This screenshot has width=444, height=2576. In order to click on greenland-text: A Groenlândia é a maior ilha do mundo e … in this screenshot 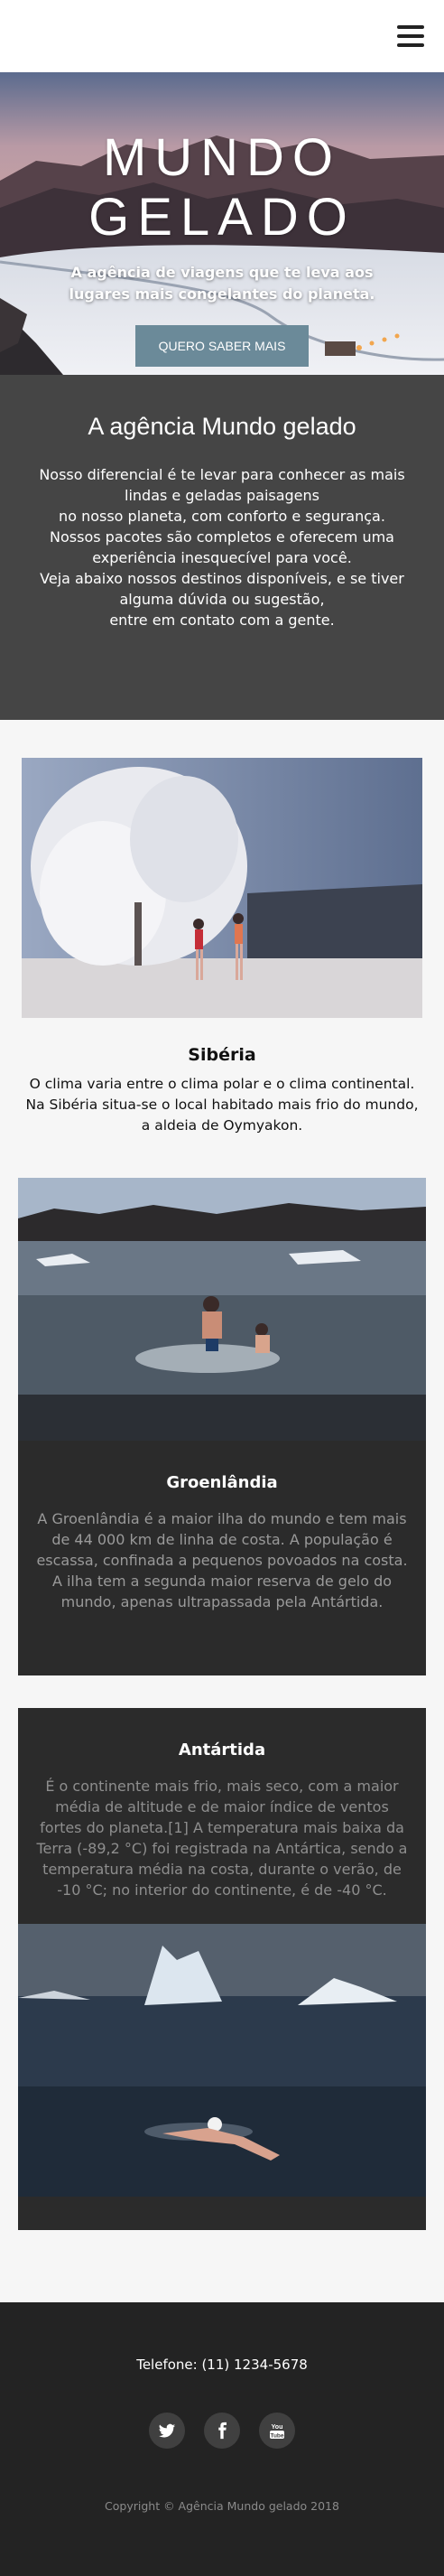, I will do `click(222, 1560)`.